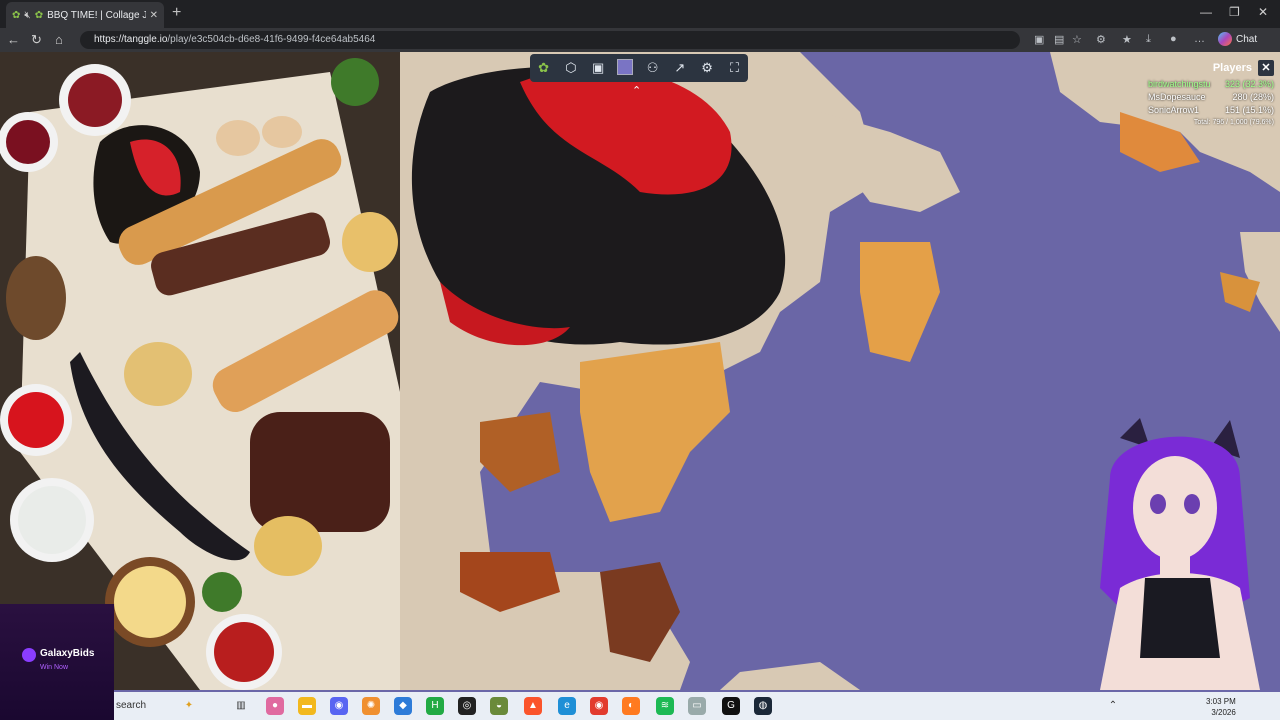  What do you see at coordinates (29, 655) in the screenshot?
I see `galaxy-icon` at bounding box center [29, 655].